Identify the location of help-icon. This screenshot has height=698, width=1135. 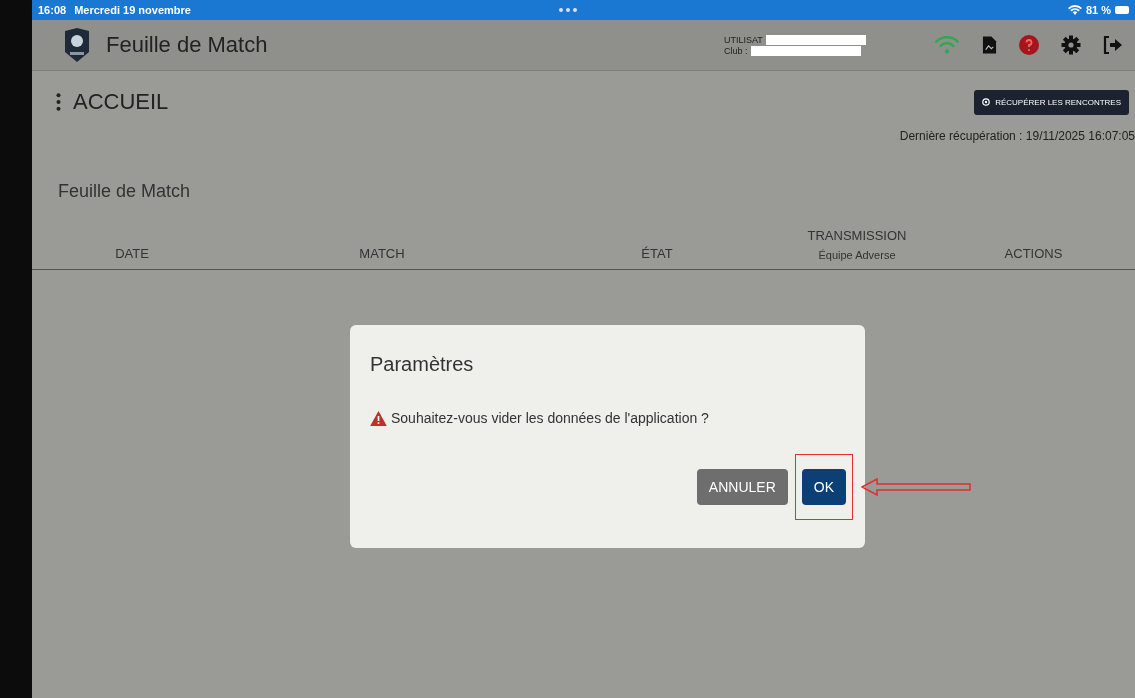
(1029, 45).